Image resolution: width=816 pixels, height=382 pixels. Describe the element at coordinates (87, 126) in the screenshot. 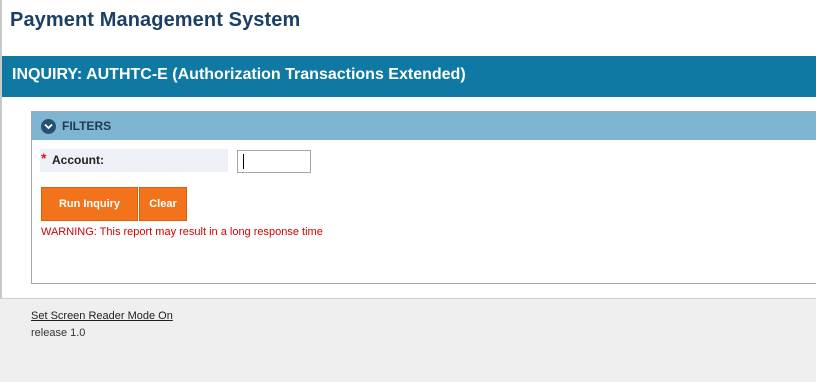

I see `filters-label: FILTERS` at that location.